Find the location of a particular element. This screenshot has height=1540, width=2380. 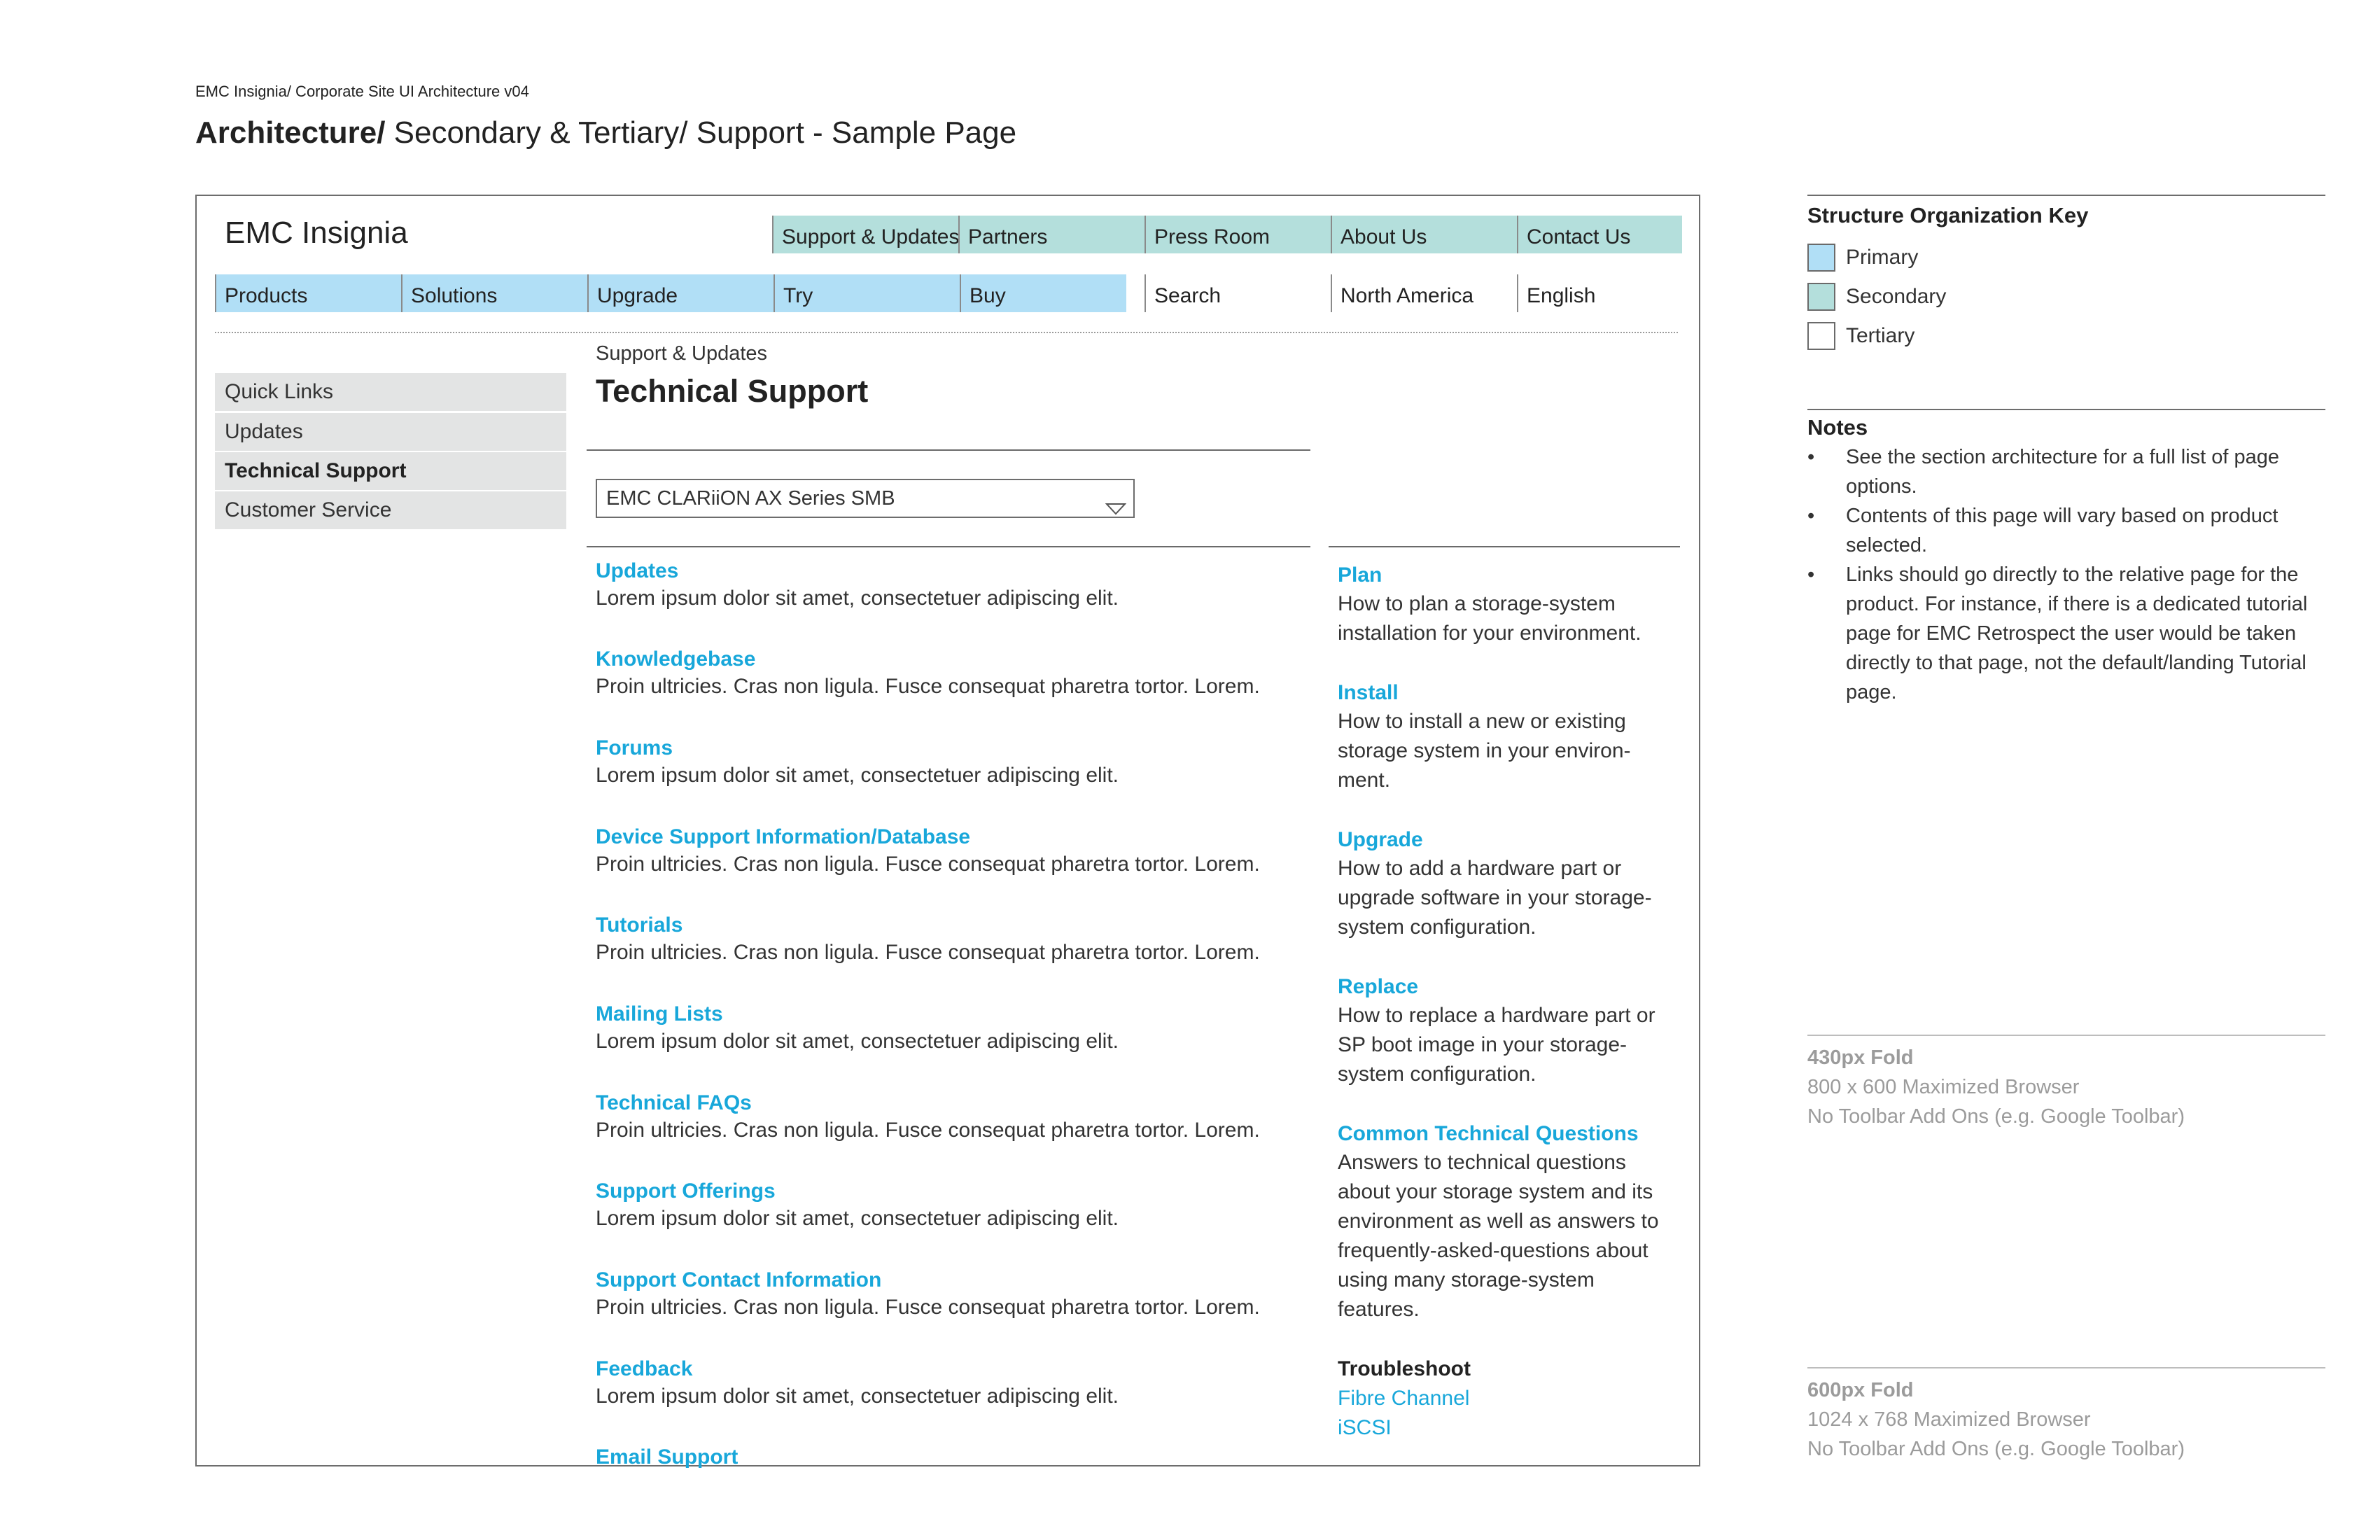

fold-title: 600px Fold is located at coordinates (1860, 1390).